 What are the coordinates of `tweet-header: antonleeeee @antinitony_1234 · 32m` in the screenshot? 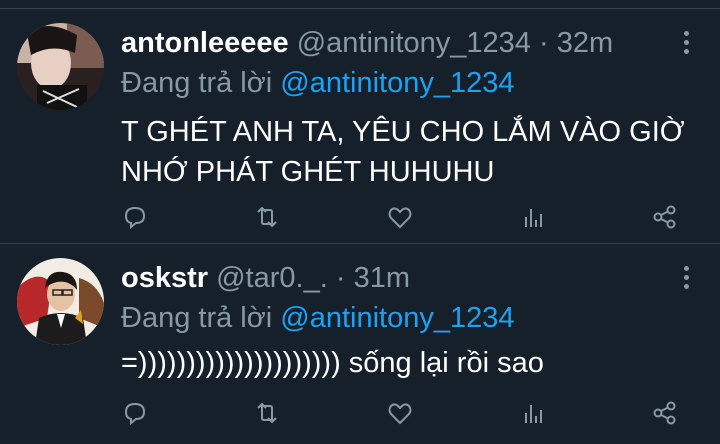 It's located at (367, 43).